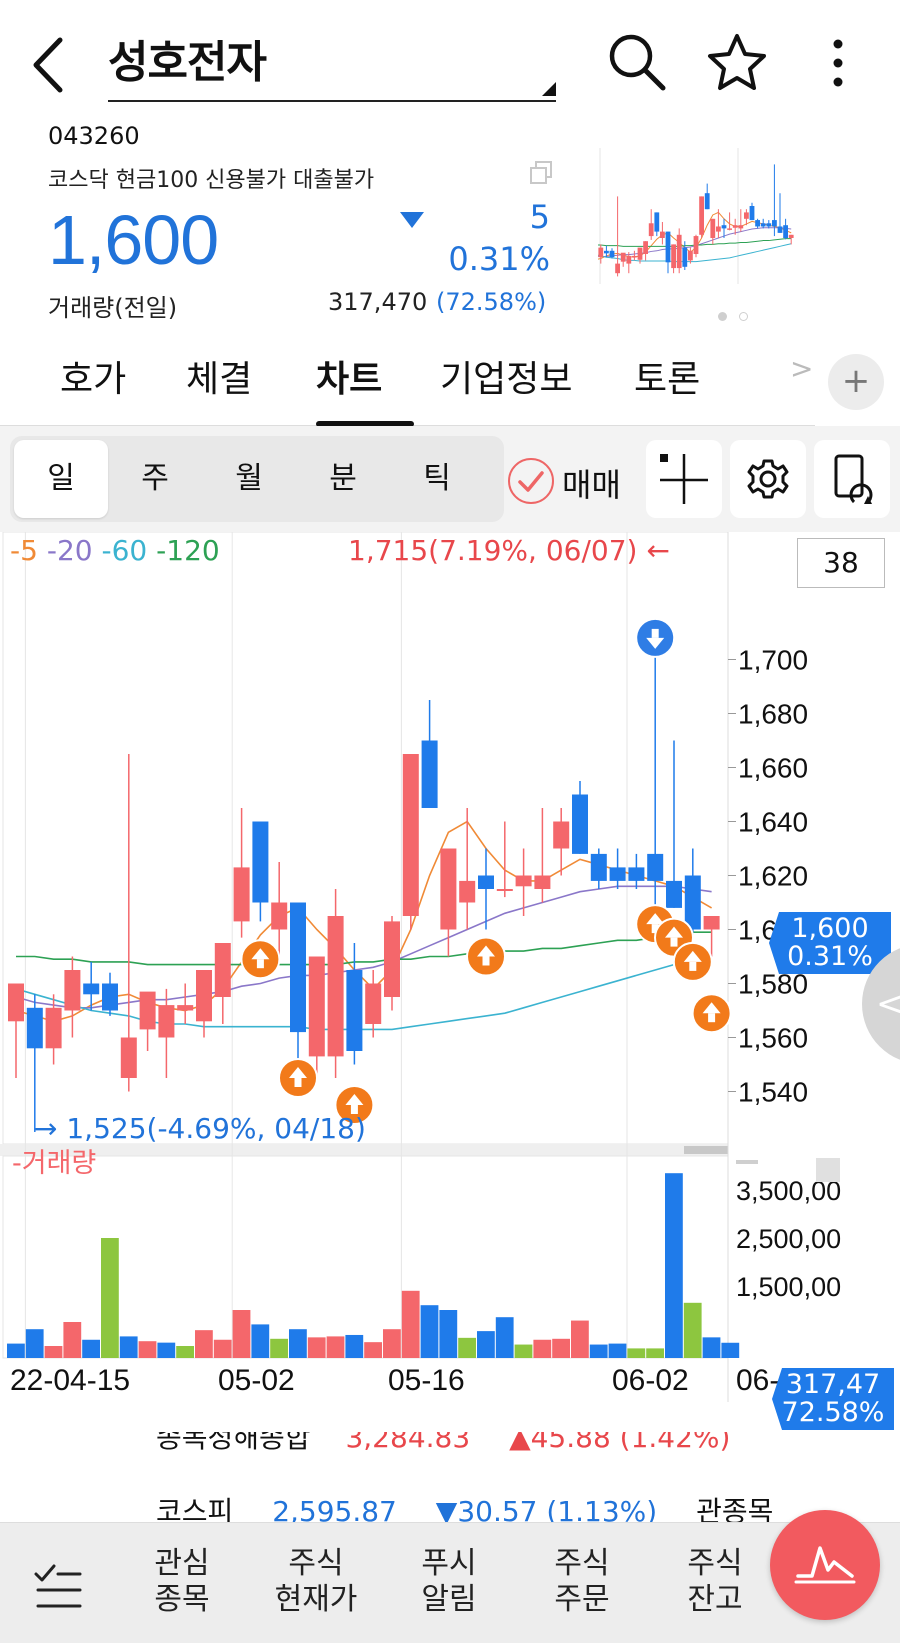 The width and height of the screenshot is (900, 1643). I want to click on page-dot, so click(743, 316).